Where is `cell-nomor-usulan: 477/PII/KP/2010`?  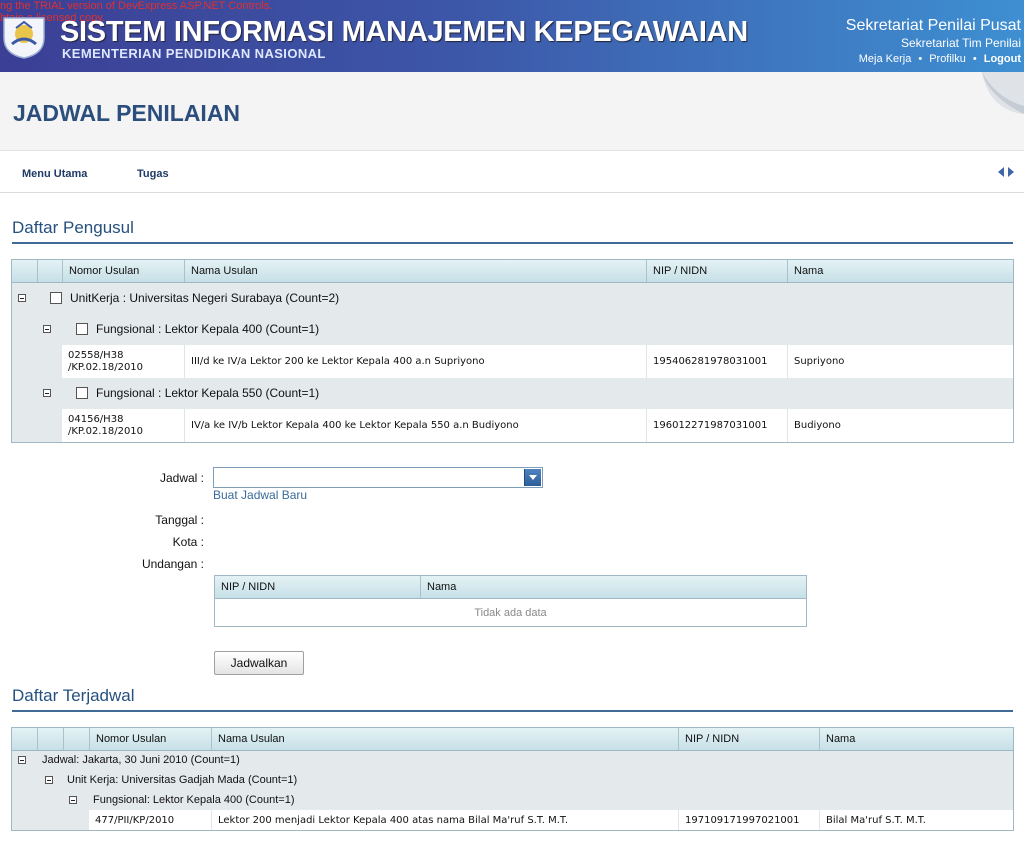 cell-nomor-usulan: 477/PII/KP/2010 is located at coordinates (135, 820).